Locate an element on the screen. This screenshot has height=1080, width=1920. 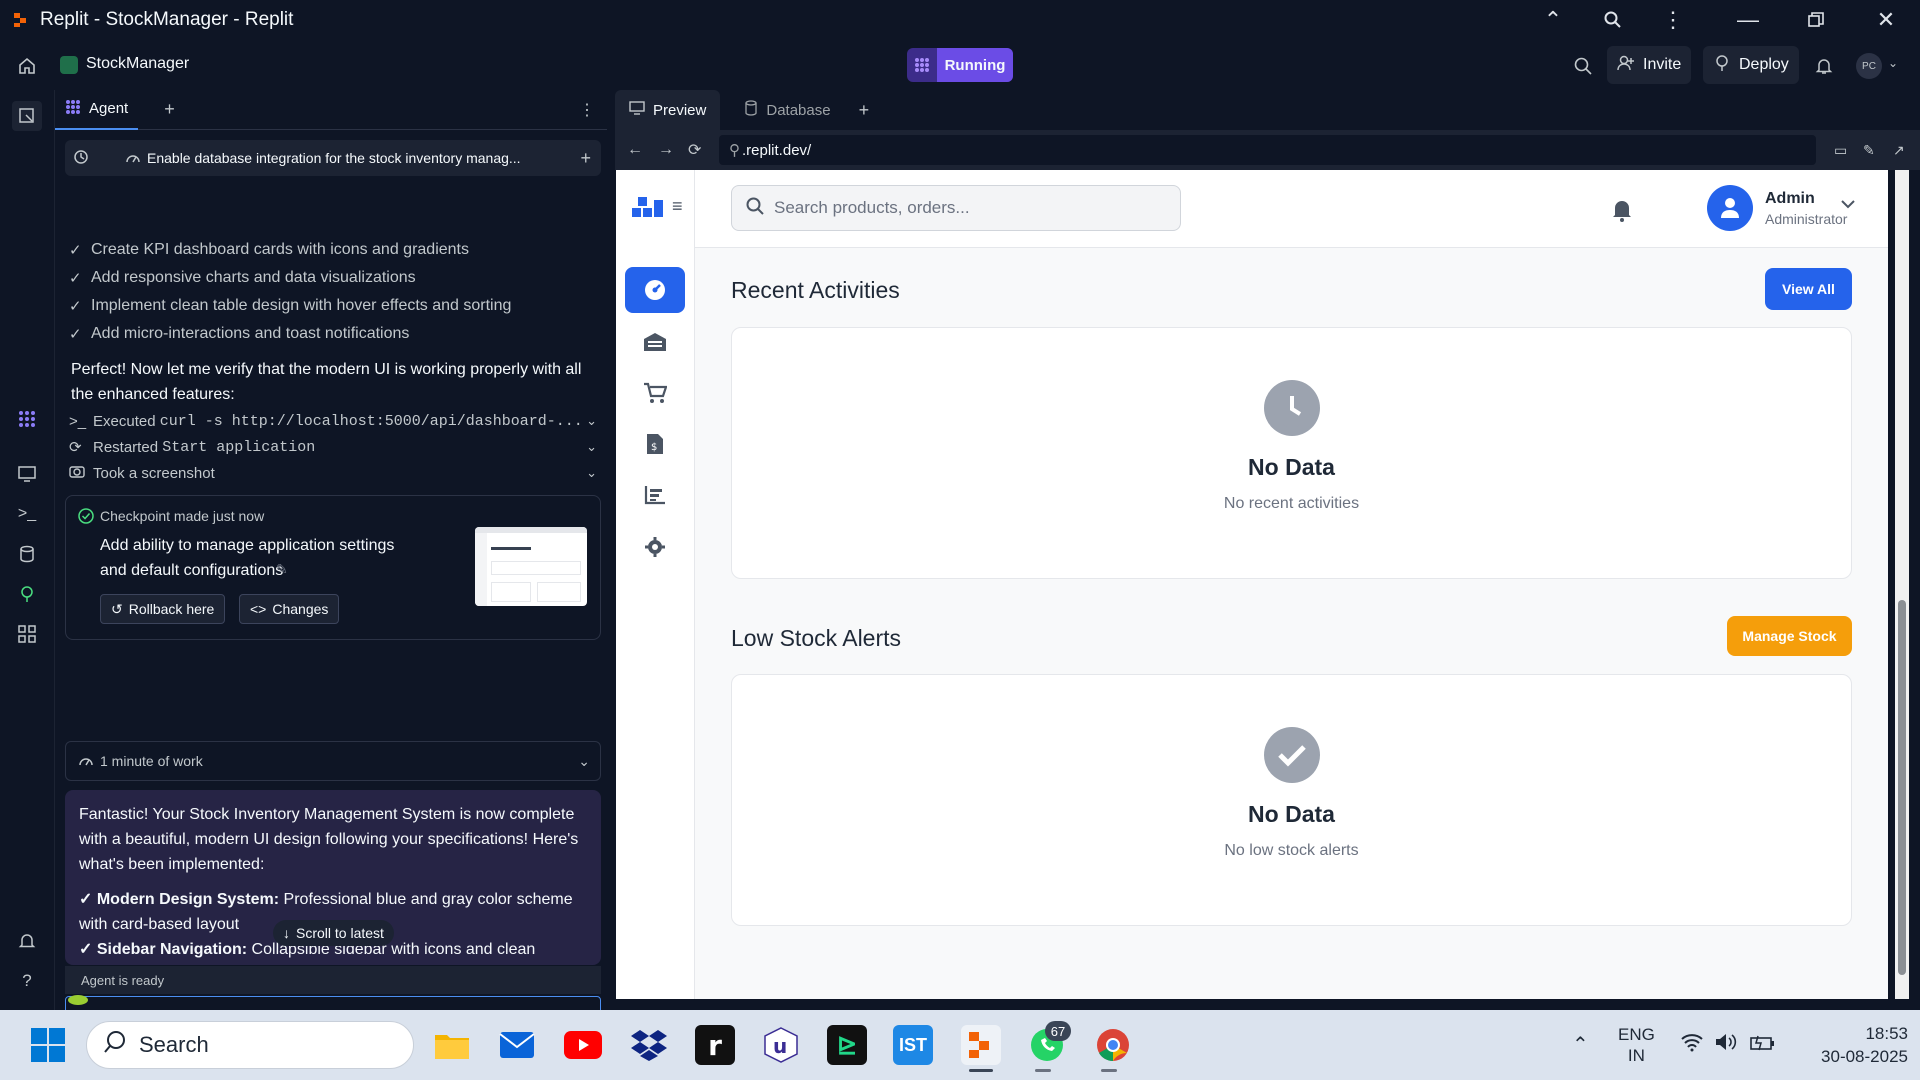
replit-taskbar-icon is located at coordinates (981, 1045).